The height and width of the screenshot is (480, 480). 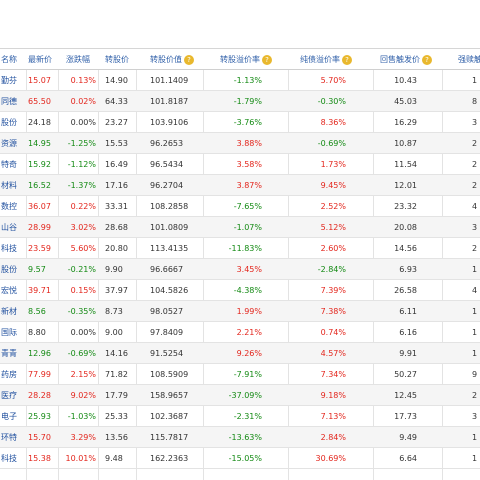 What do you see at coordinates (333, 122) in the screenshot?
I see `cell-bond-premium: 8.36%` at bounding box center [333, 122].